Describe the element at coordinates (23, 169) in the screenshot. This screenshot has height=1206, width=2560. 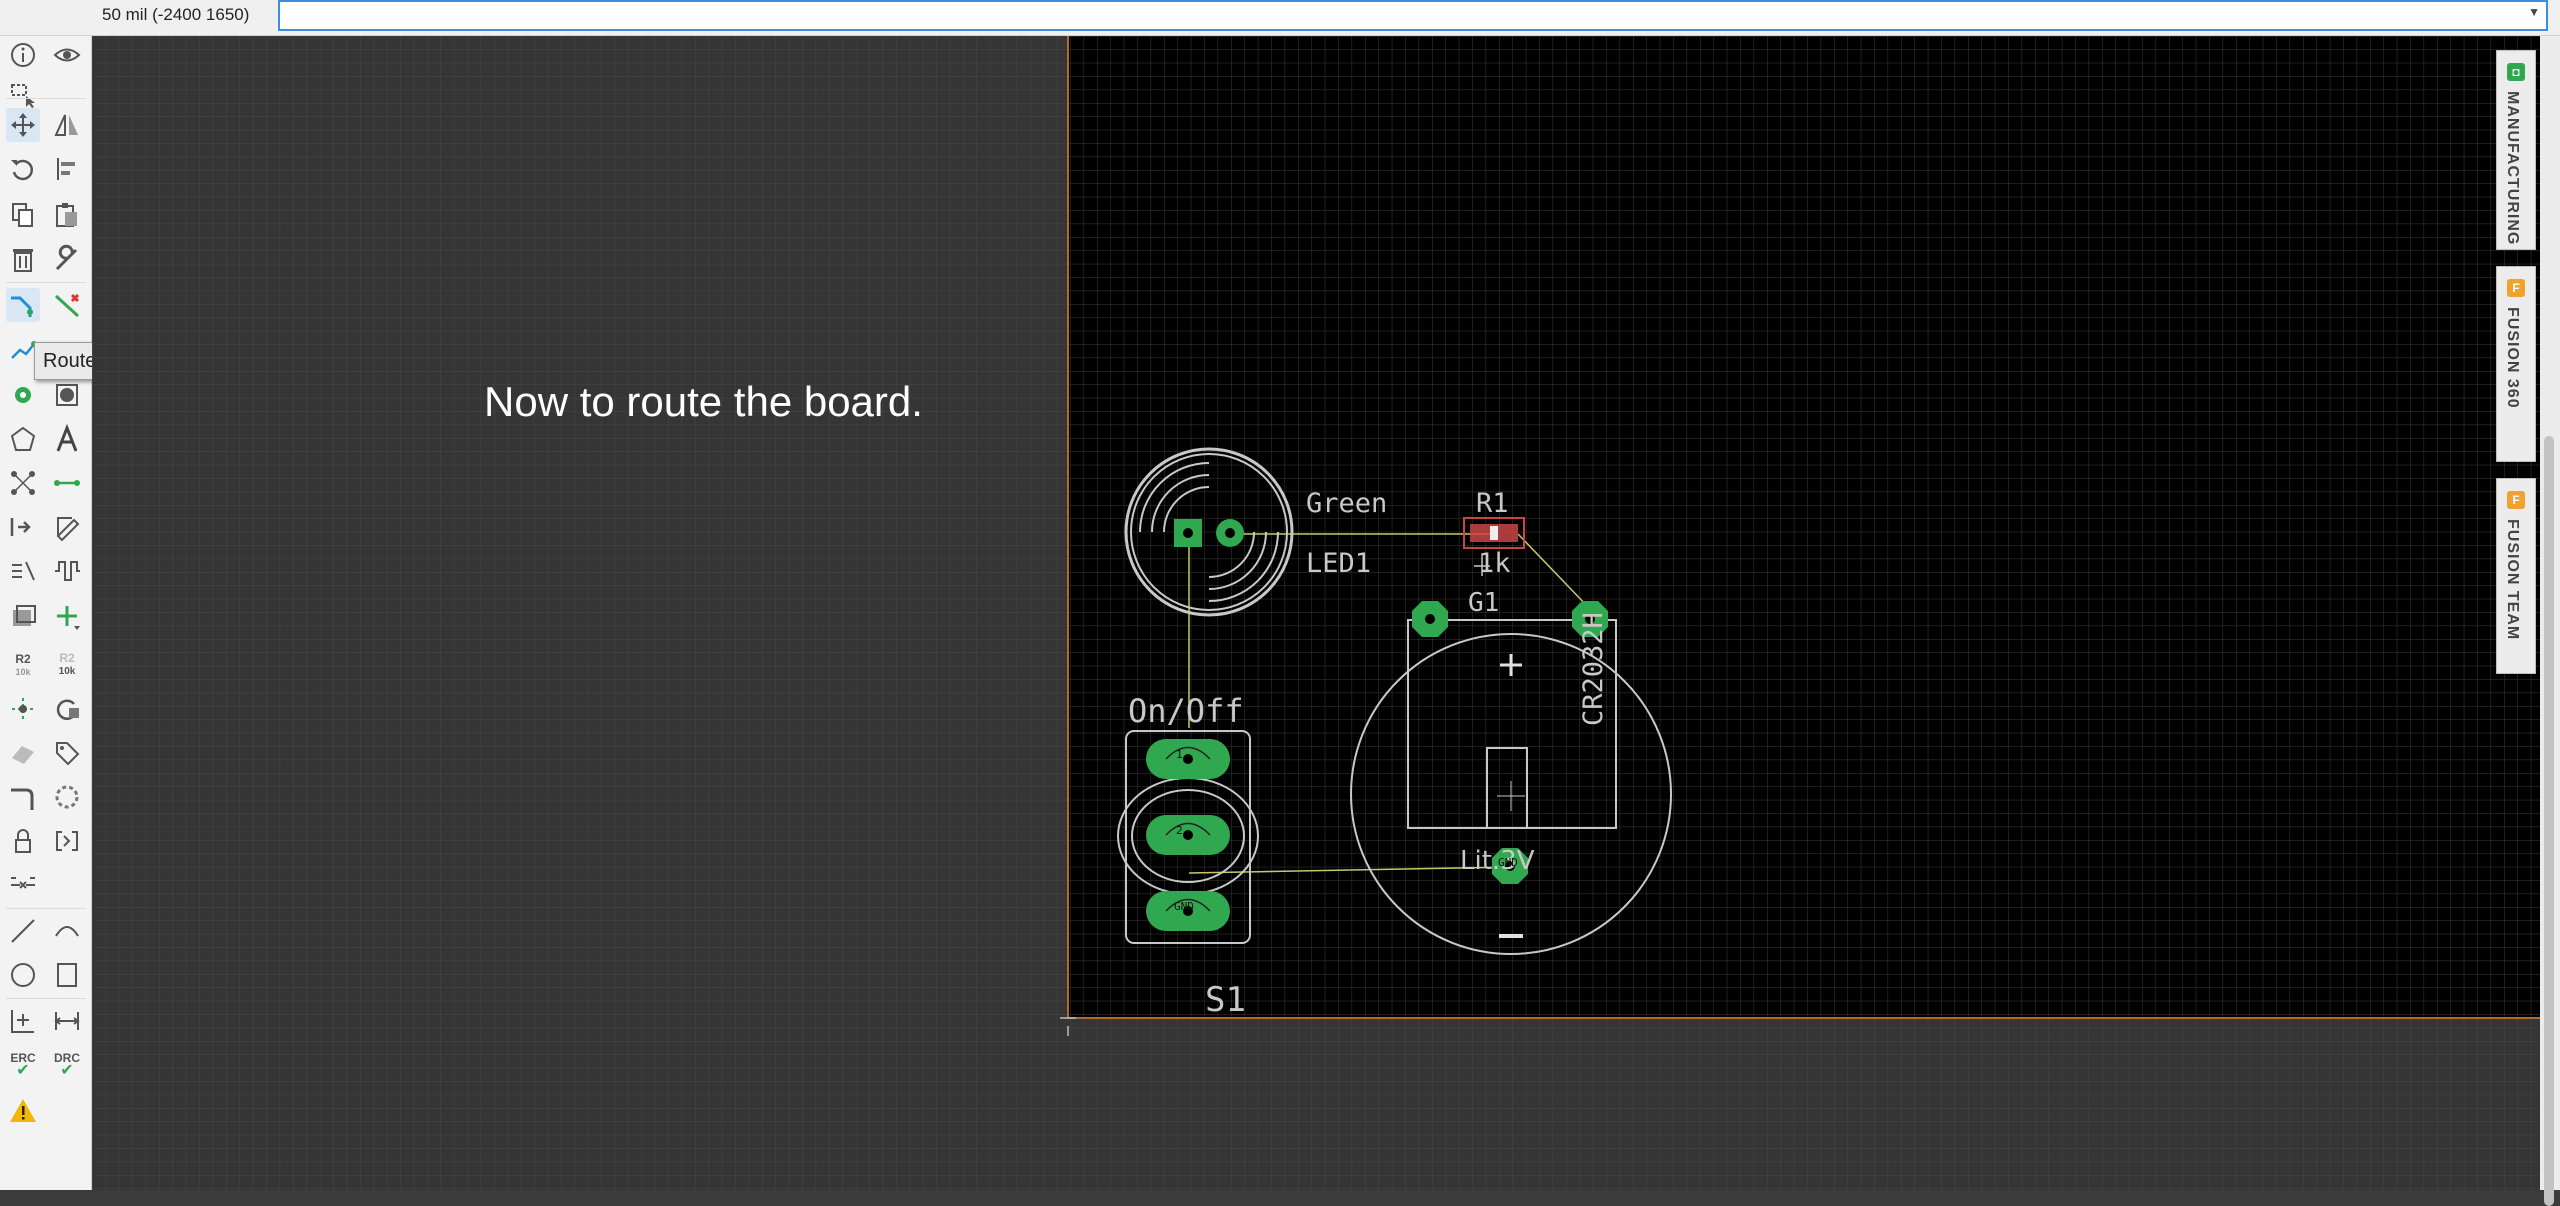
I see `rotate-icon` at that location.